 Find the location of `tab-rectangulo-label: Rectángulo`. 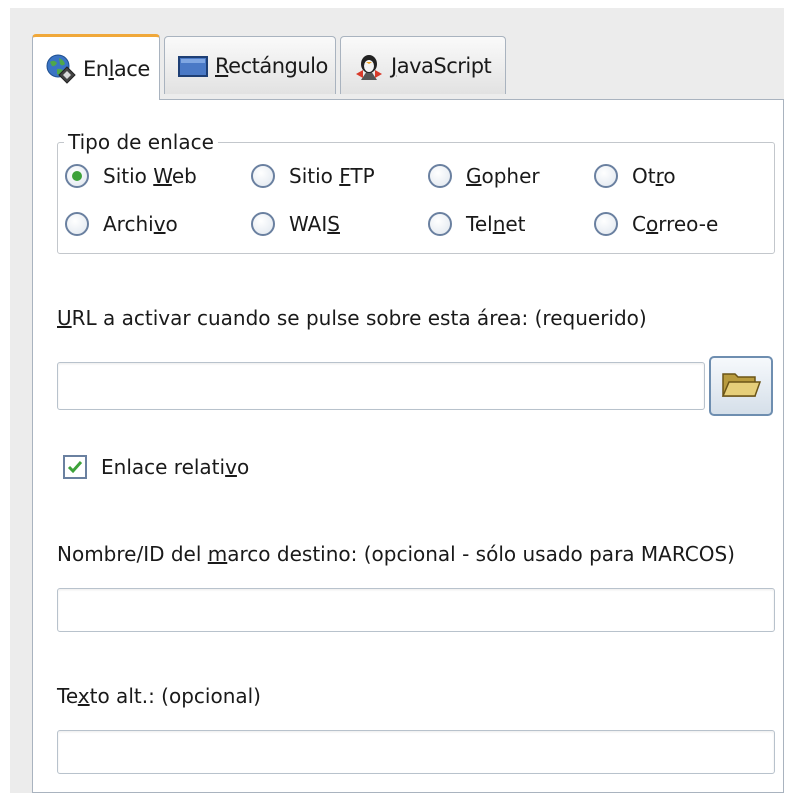

tab-rectangulo-label: Rectángulo is located at coordinates (271, 65).